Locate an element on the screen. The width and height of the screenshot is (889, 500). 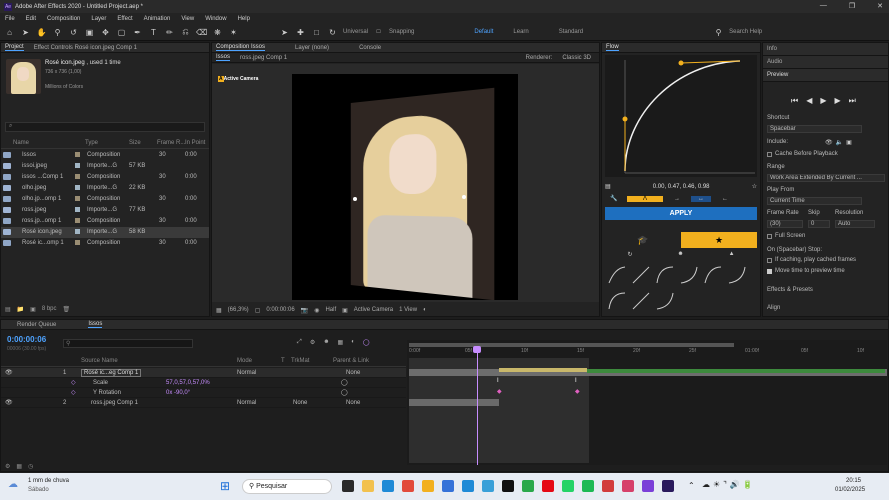
render-time-icon: ◷ is located at coordinates (30, 466).